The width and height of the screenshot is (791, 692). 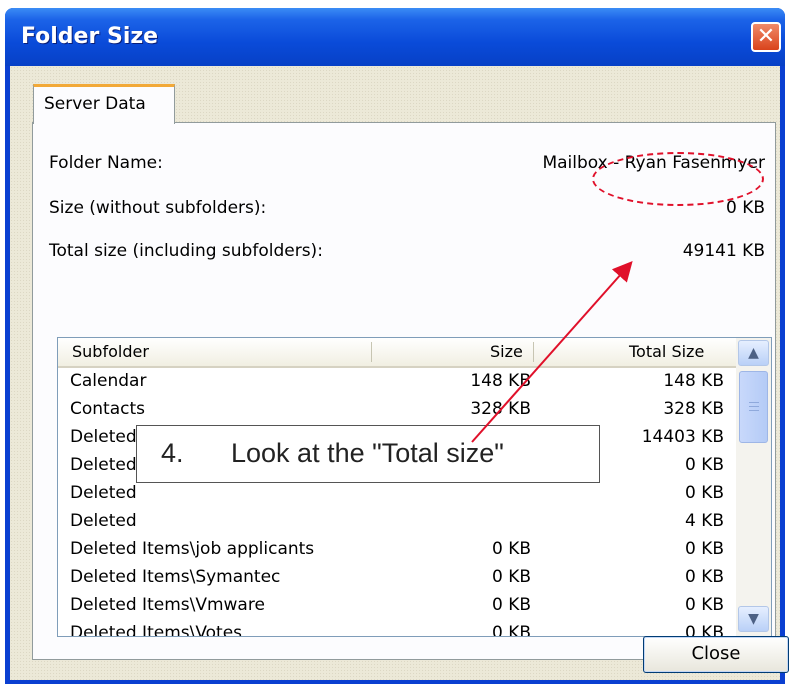 What do you see at coordinates (716, 654) in the screenshot?
I see `close-button: Close` at bounding box center [716, 654].